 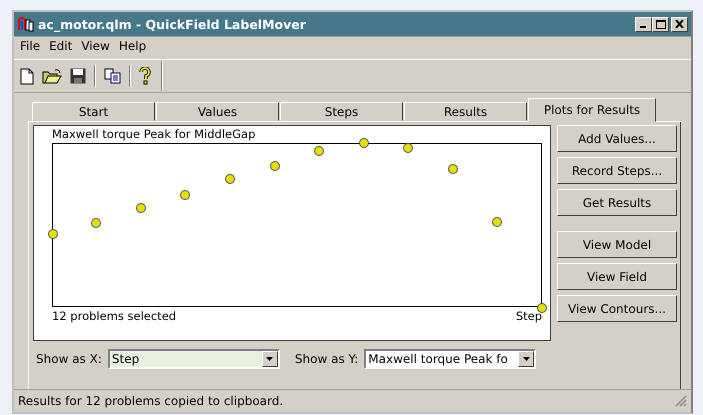 I want to click on tab: Steps, so click(x=341, y=111).